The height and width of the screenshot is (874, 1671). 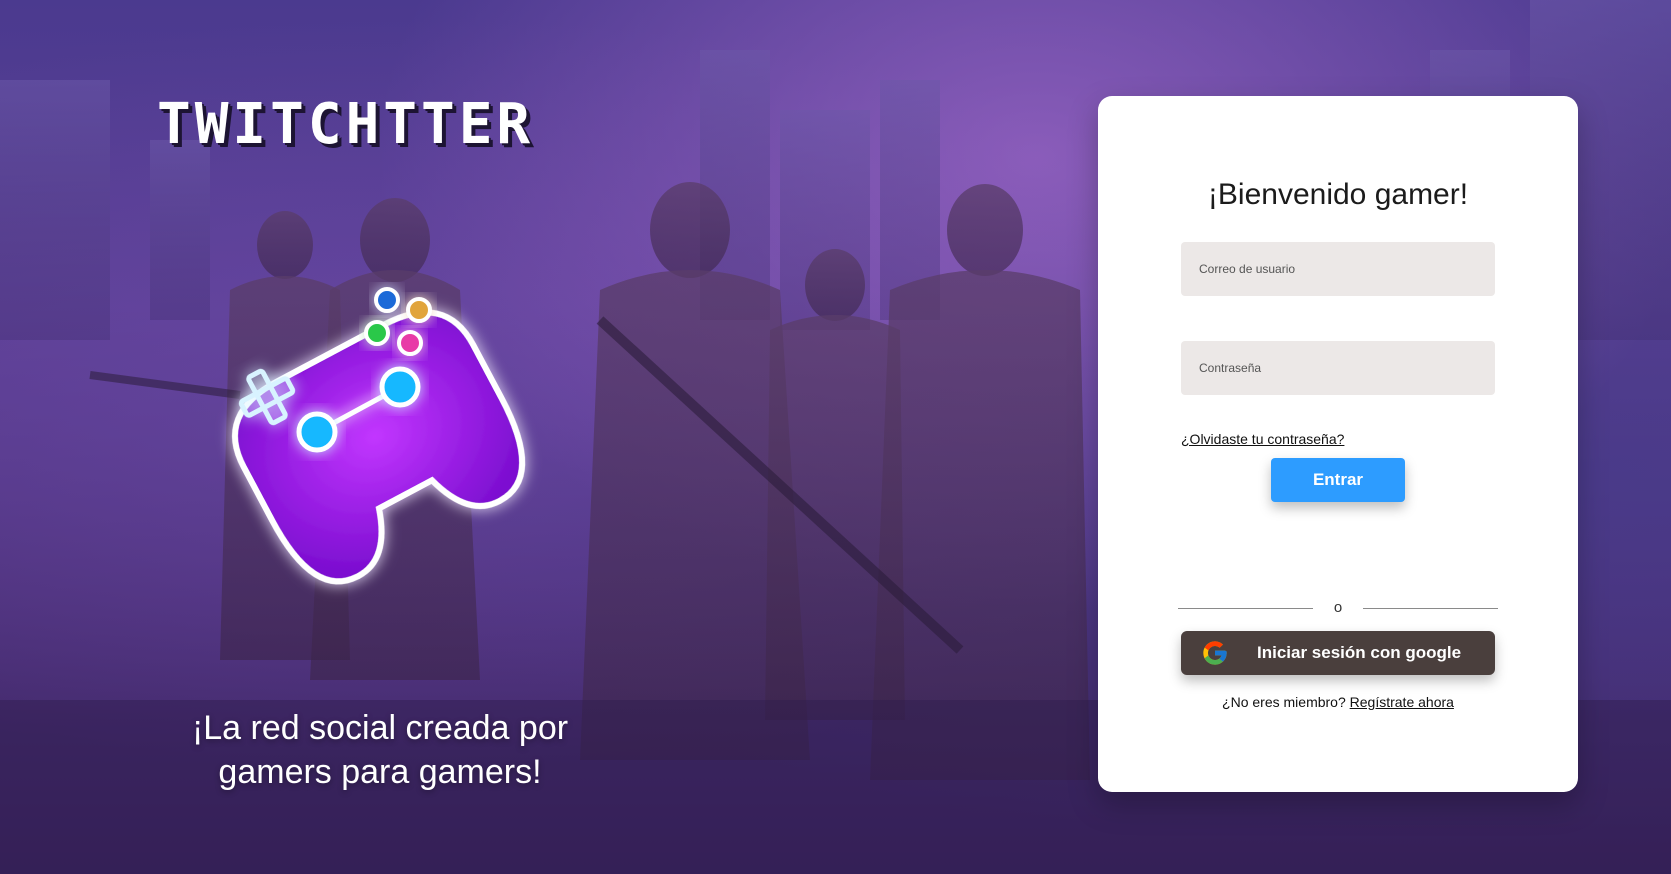 What do you see at coordinates (1338, 194) in the screenshot?
I see `login-title: ¡Bienvenido gamer!` at bounding box center [1338, 194].